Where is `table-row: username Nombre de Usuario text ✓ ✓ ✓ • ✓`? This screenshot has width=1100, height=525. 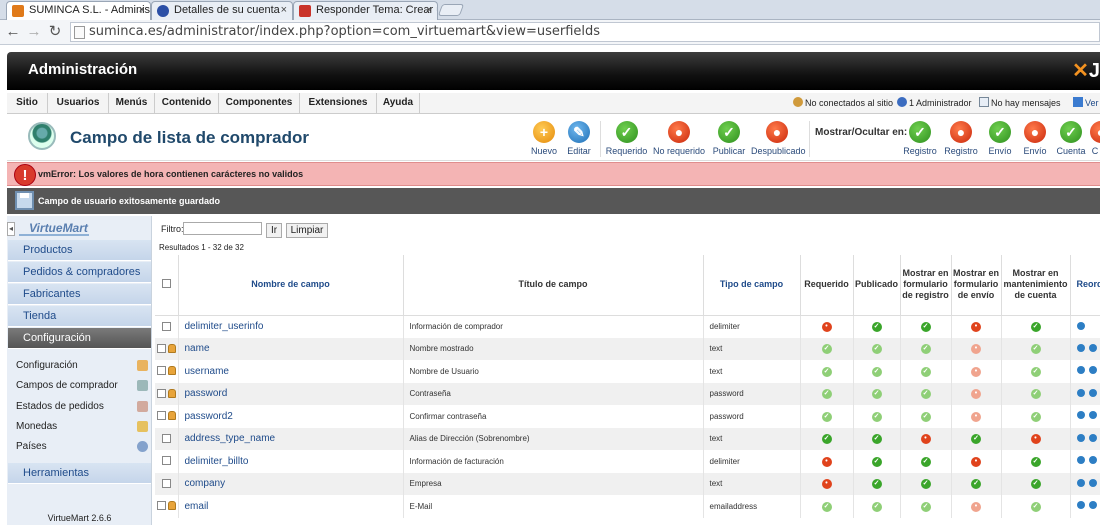 table-row: username Nombre de Usuario text ✓ ✓ ✓ • ✓ is located at coordinates (627, 371).